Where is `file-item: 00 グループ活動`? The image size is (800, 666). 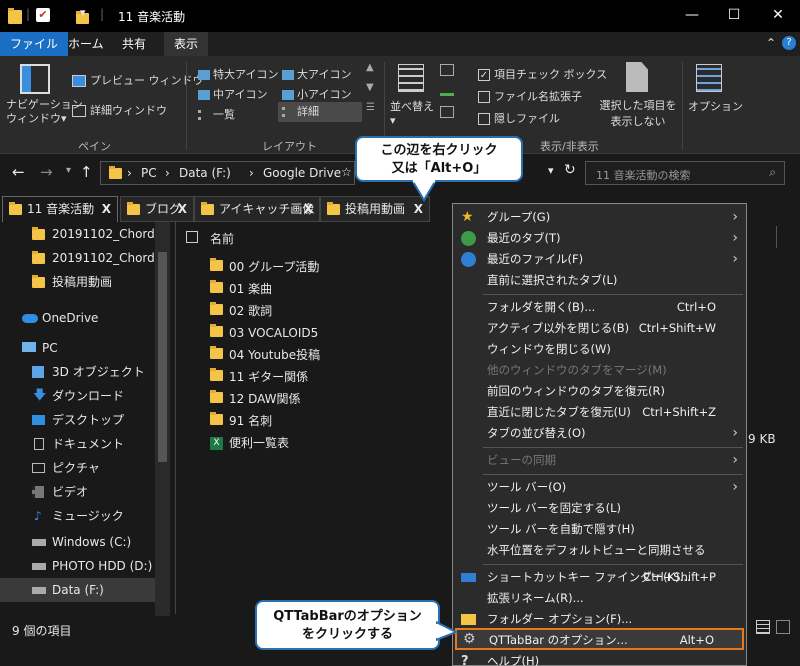 file-item: 00 グループ活動 is located at coordinates (264, 267).